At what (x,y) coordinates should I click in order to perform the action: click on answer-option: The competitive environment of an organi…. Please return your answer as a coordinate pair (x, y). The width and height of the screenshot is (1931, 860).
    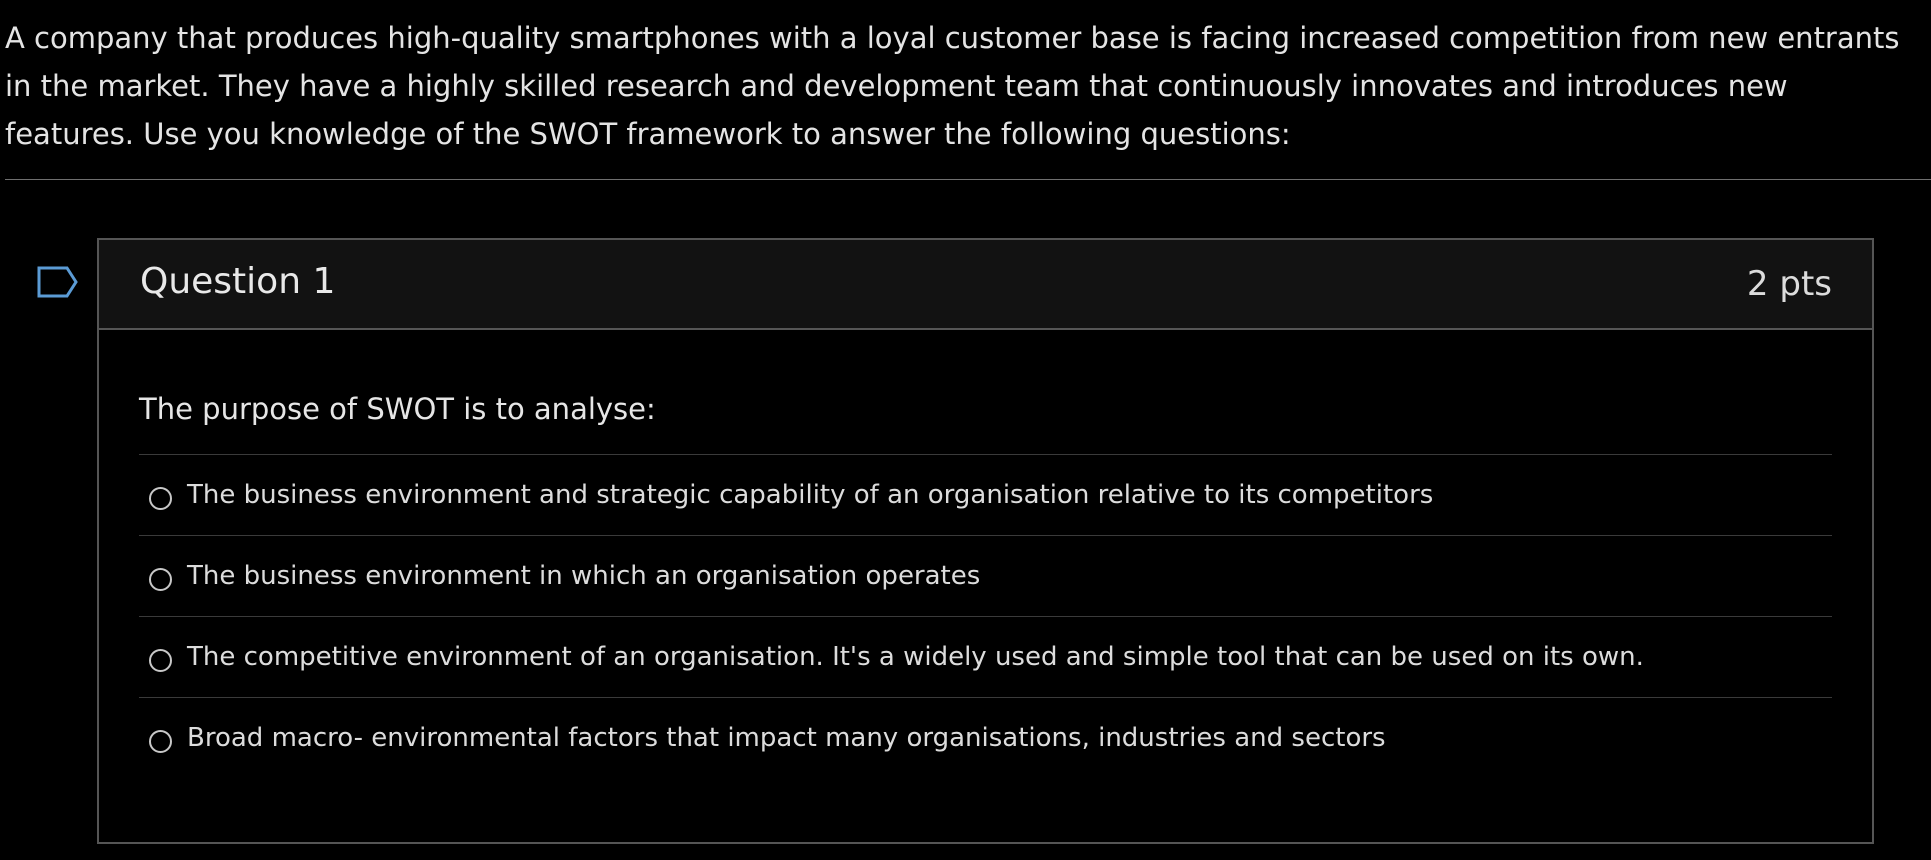
    Looking at the image, I should click on (985, 657).